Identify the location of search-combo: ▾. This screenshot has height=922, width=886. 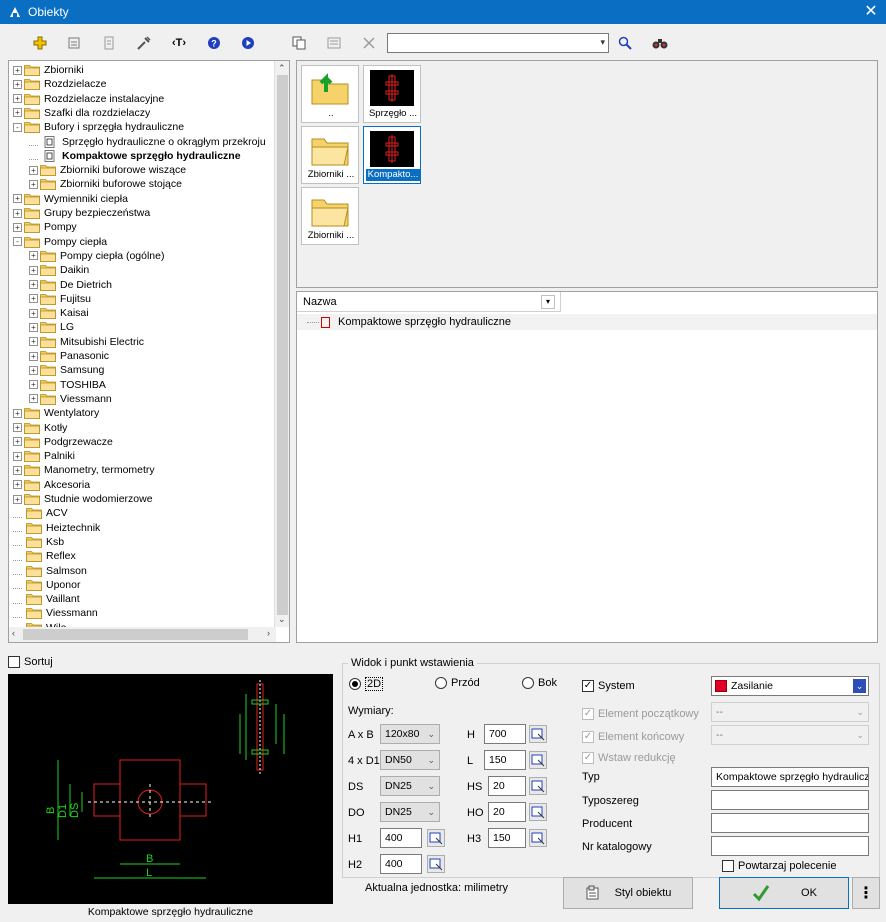
(498, 43).